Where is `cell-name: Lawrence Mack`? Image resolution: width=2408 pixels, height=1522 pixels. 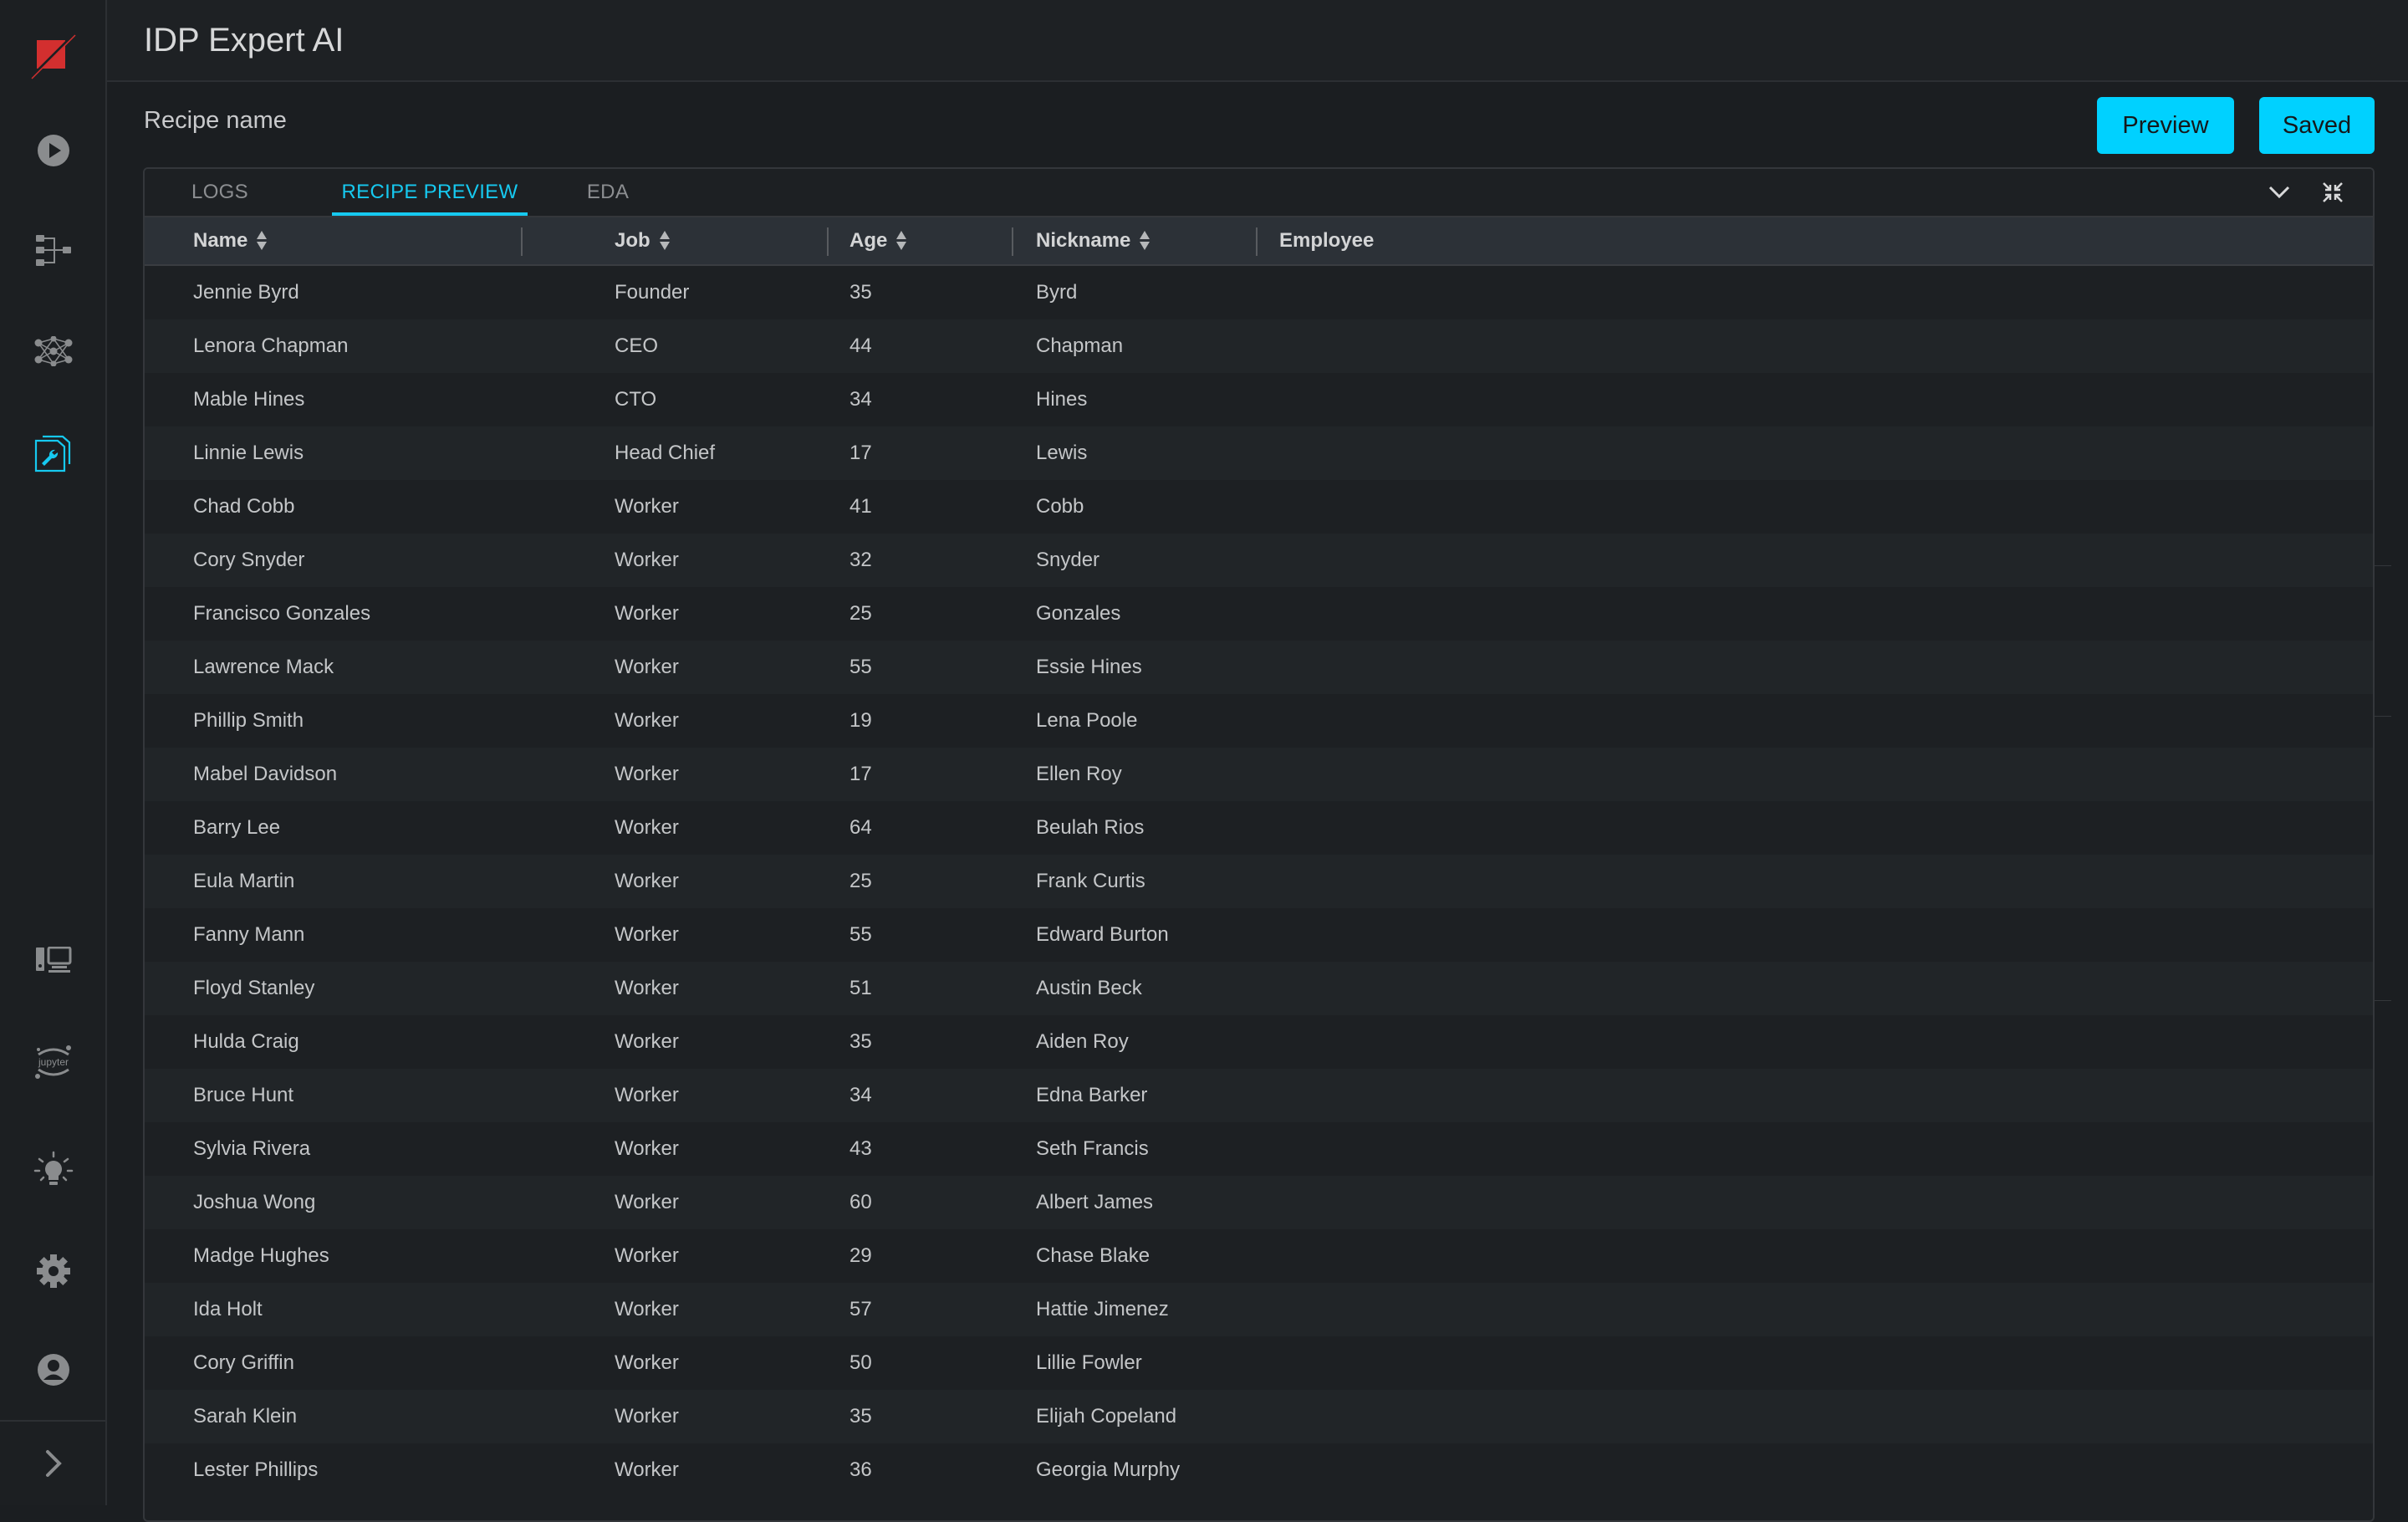
cell-name: Lawrence Mack is located at coordinates (263, 667).